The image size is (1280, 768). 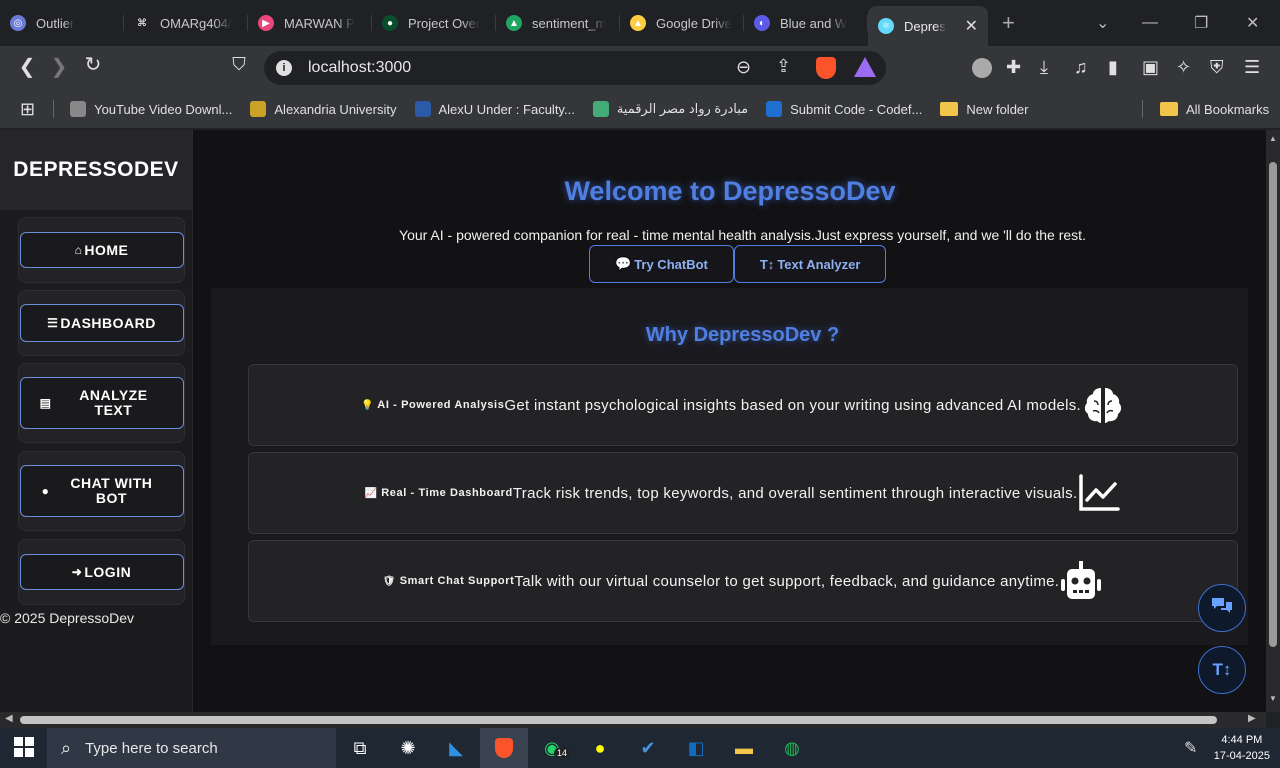 What do you see at coordinates (101, 250) in the screenshot?
I see `sidebar-item-home: ⌂ HOME` at bounding box center [101, 250].